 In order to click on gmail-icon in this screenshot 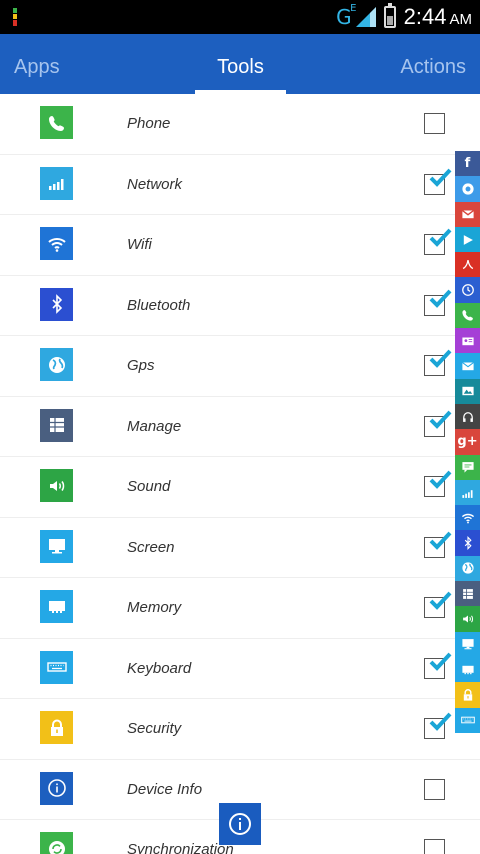, I will do `click(467, 214)`.